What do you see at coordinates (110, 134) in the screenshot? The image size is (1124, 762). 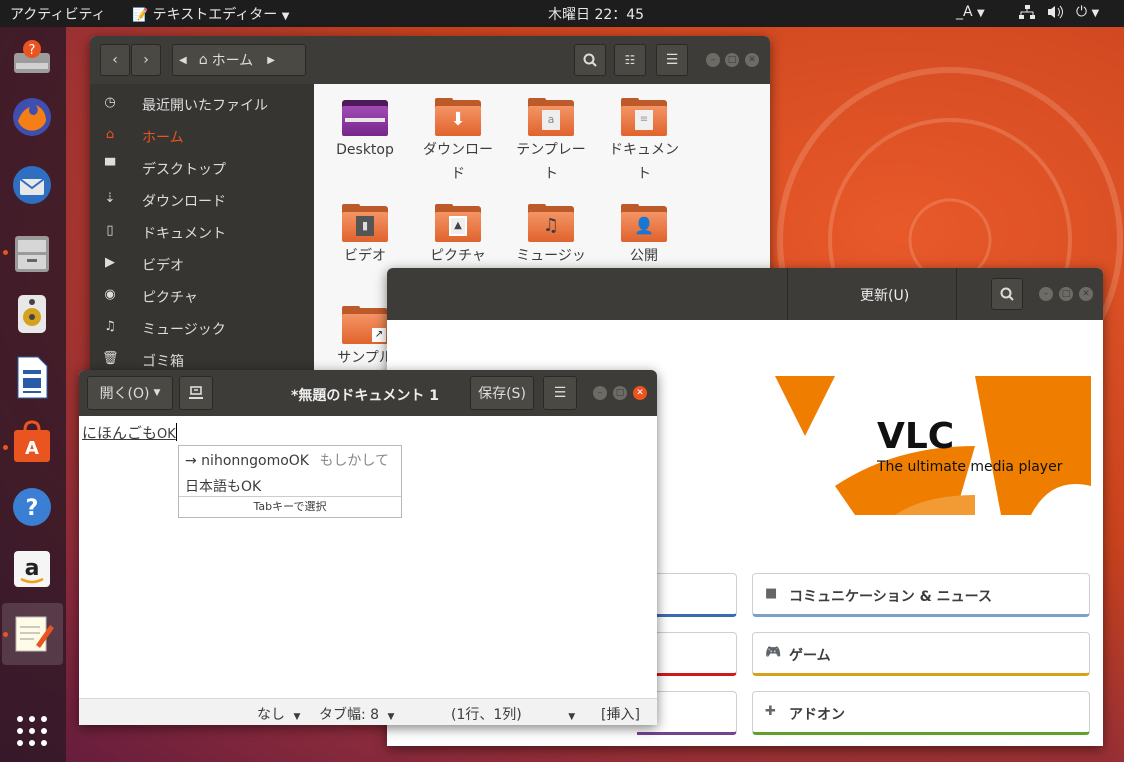 I see `home-icon: ⌂` at bounding box center [110, 134].